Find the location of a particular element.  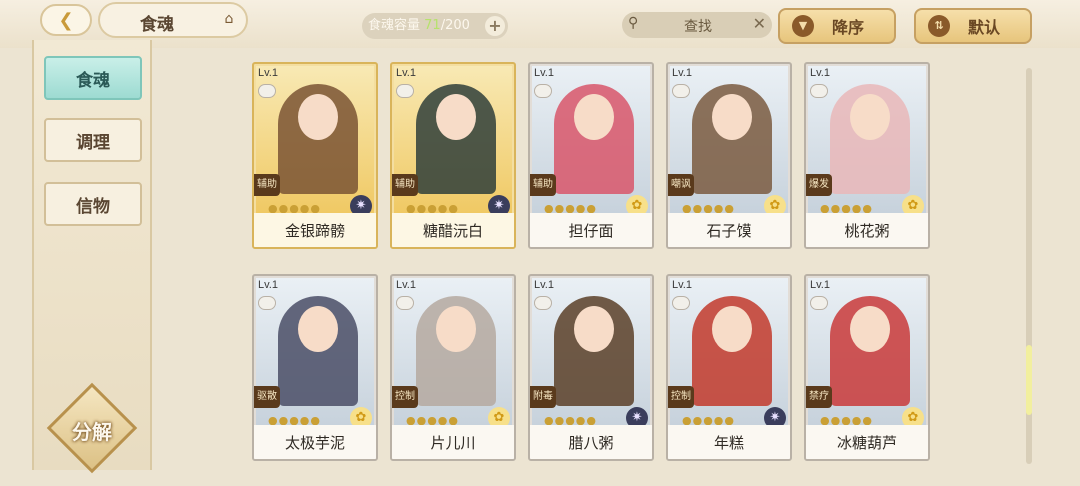

page-title-tab: 食魂 ⌂ is located at coordinates (173, 20).